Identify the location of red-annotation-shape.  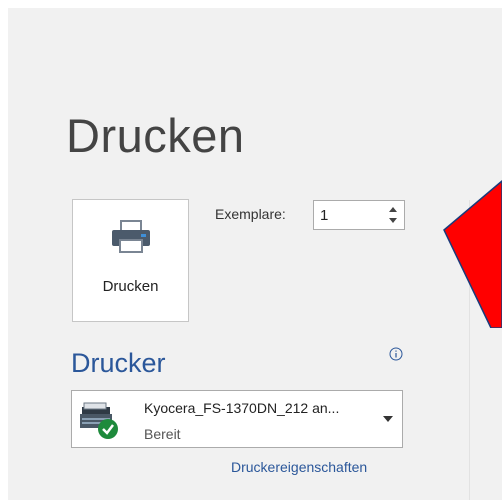
(472, 254).